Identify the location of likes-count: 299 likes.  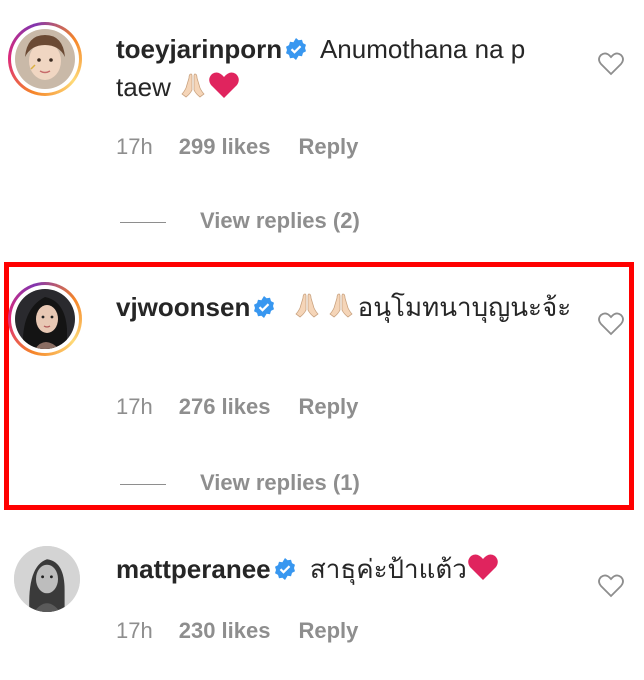
(225, 146).